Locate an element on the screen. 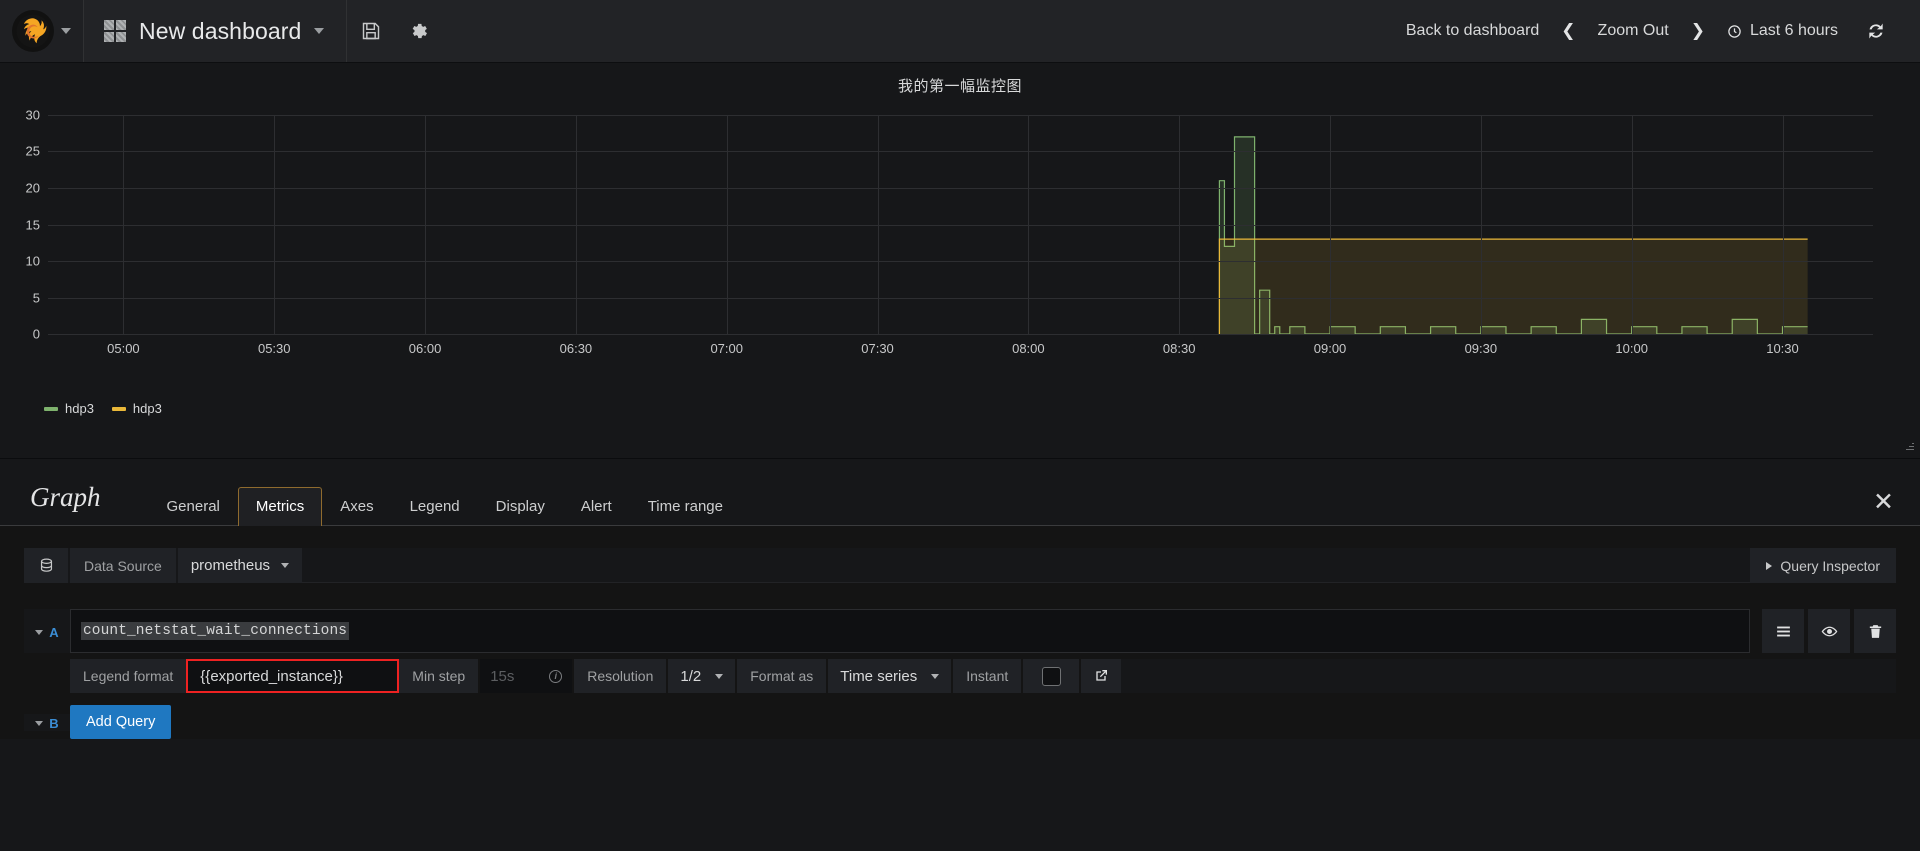 This screenshot has height=851, width=1920. format-as-value: Time series is located at coordinates (879, 676).